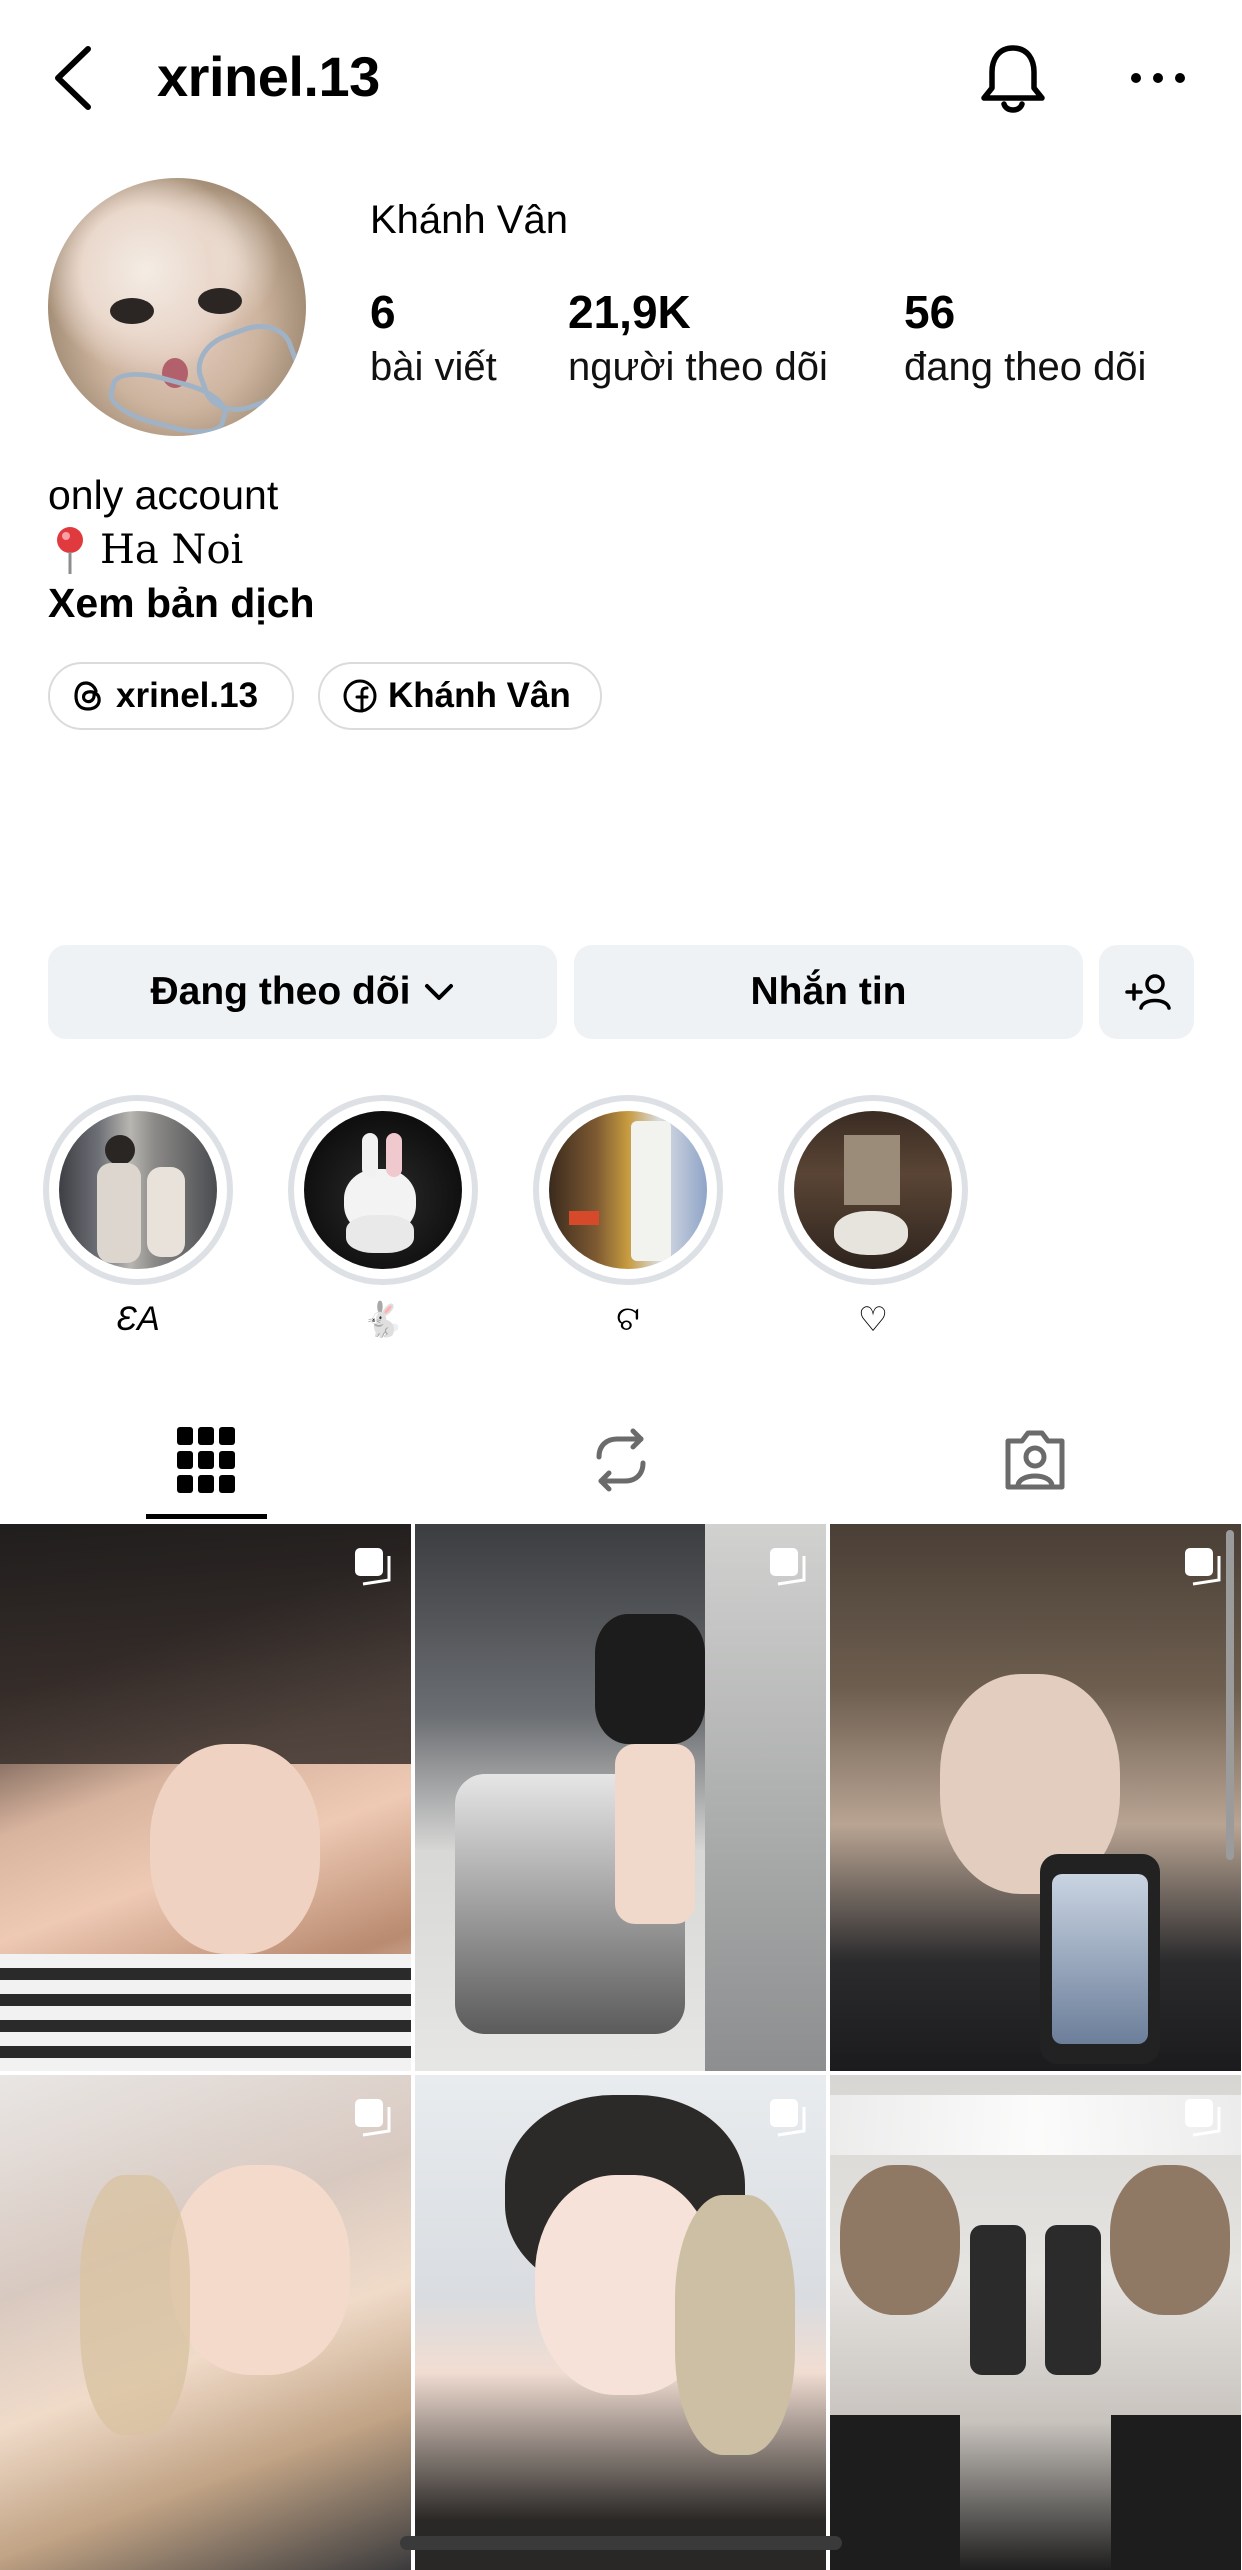 The height and width of the screenshot is (2570, 1242). I want to click on tagged-icon, so click(1035, 1460).